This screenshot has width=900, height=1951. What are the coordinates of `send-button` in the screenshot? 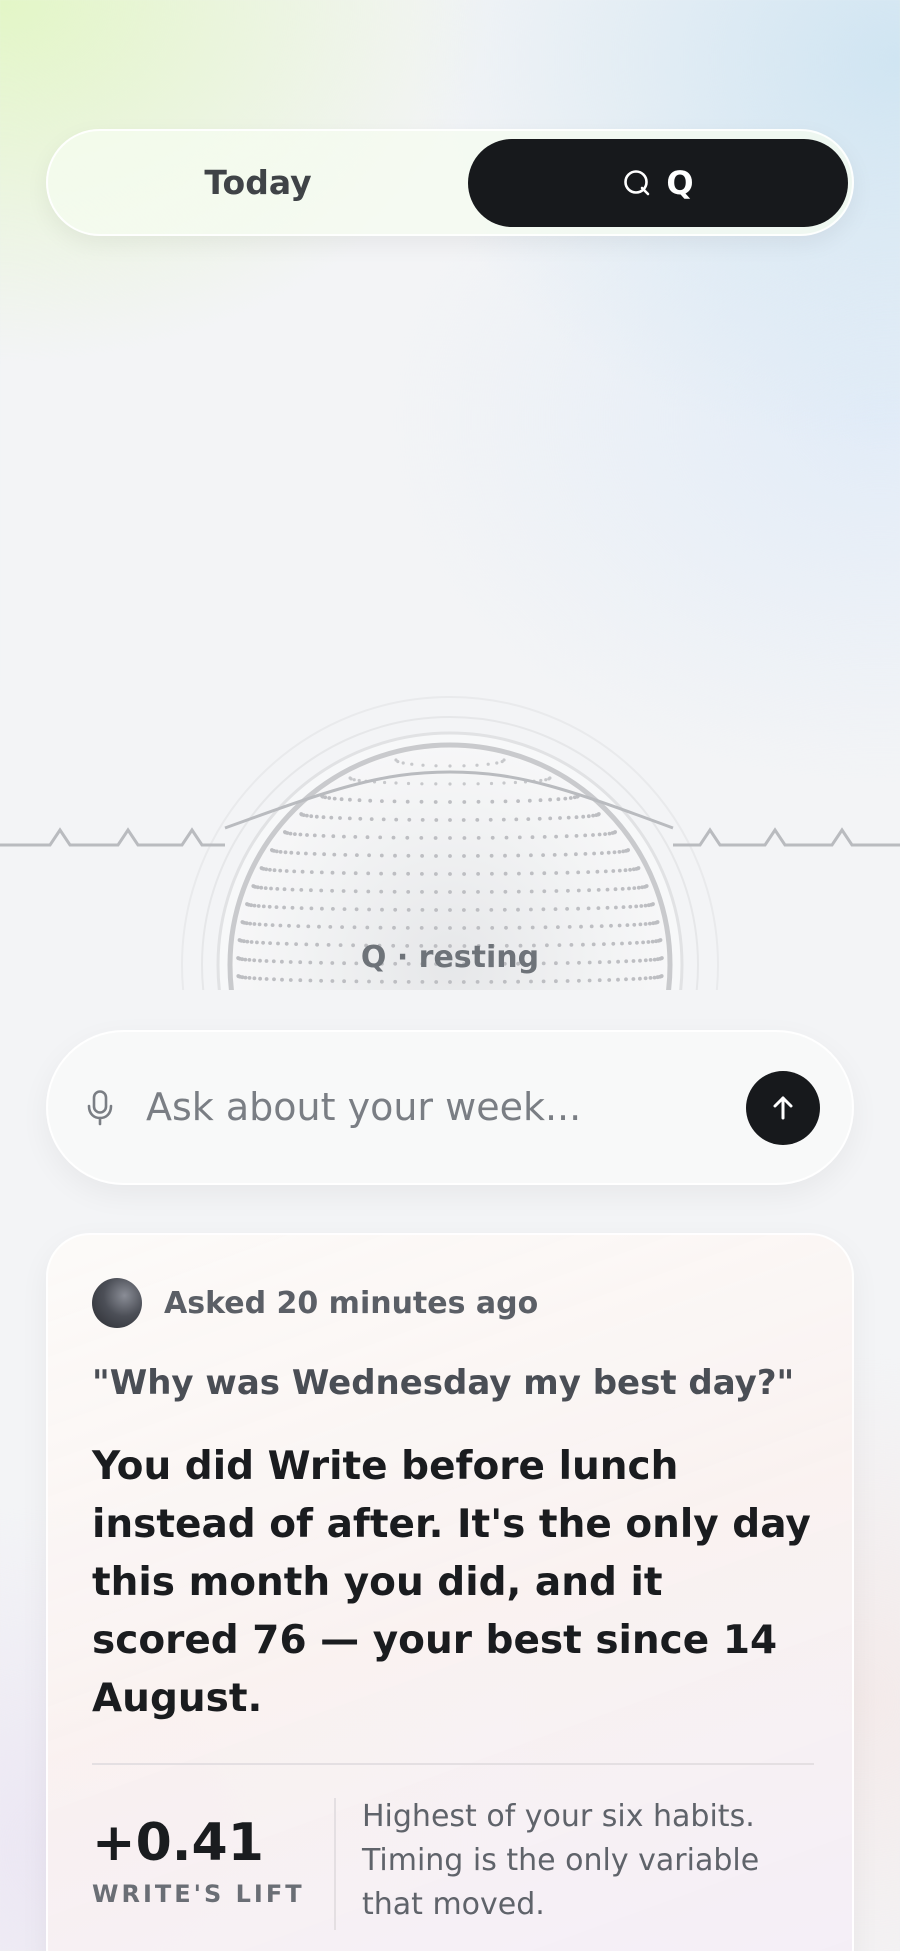 It's located at (783, 1108).